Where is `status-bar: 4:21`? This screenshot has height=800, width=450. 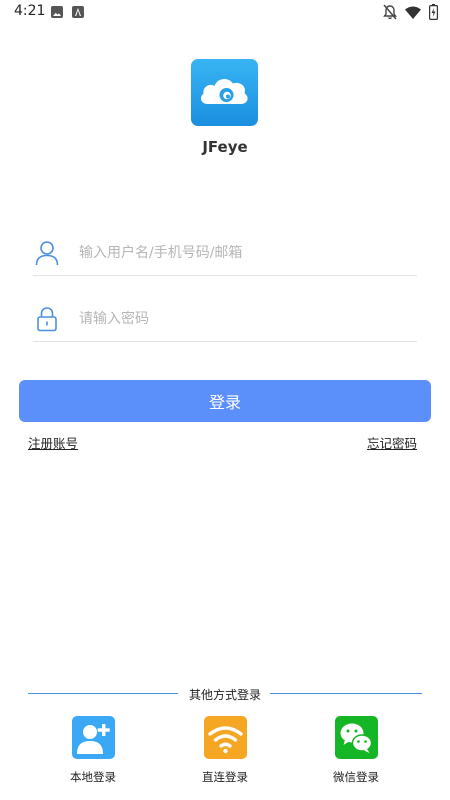
status-bar: 4:21 is located at coordinates (225, 12).